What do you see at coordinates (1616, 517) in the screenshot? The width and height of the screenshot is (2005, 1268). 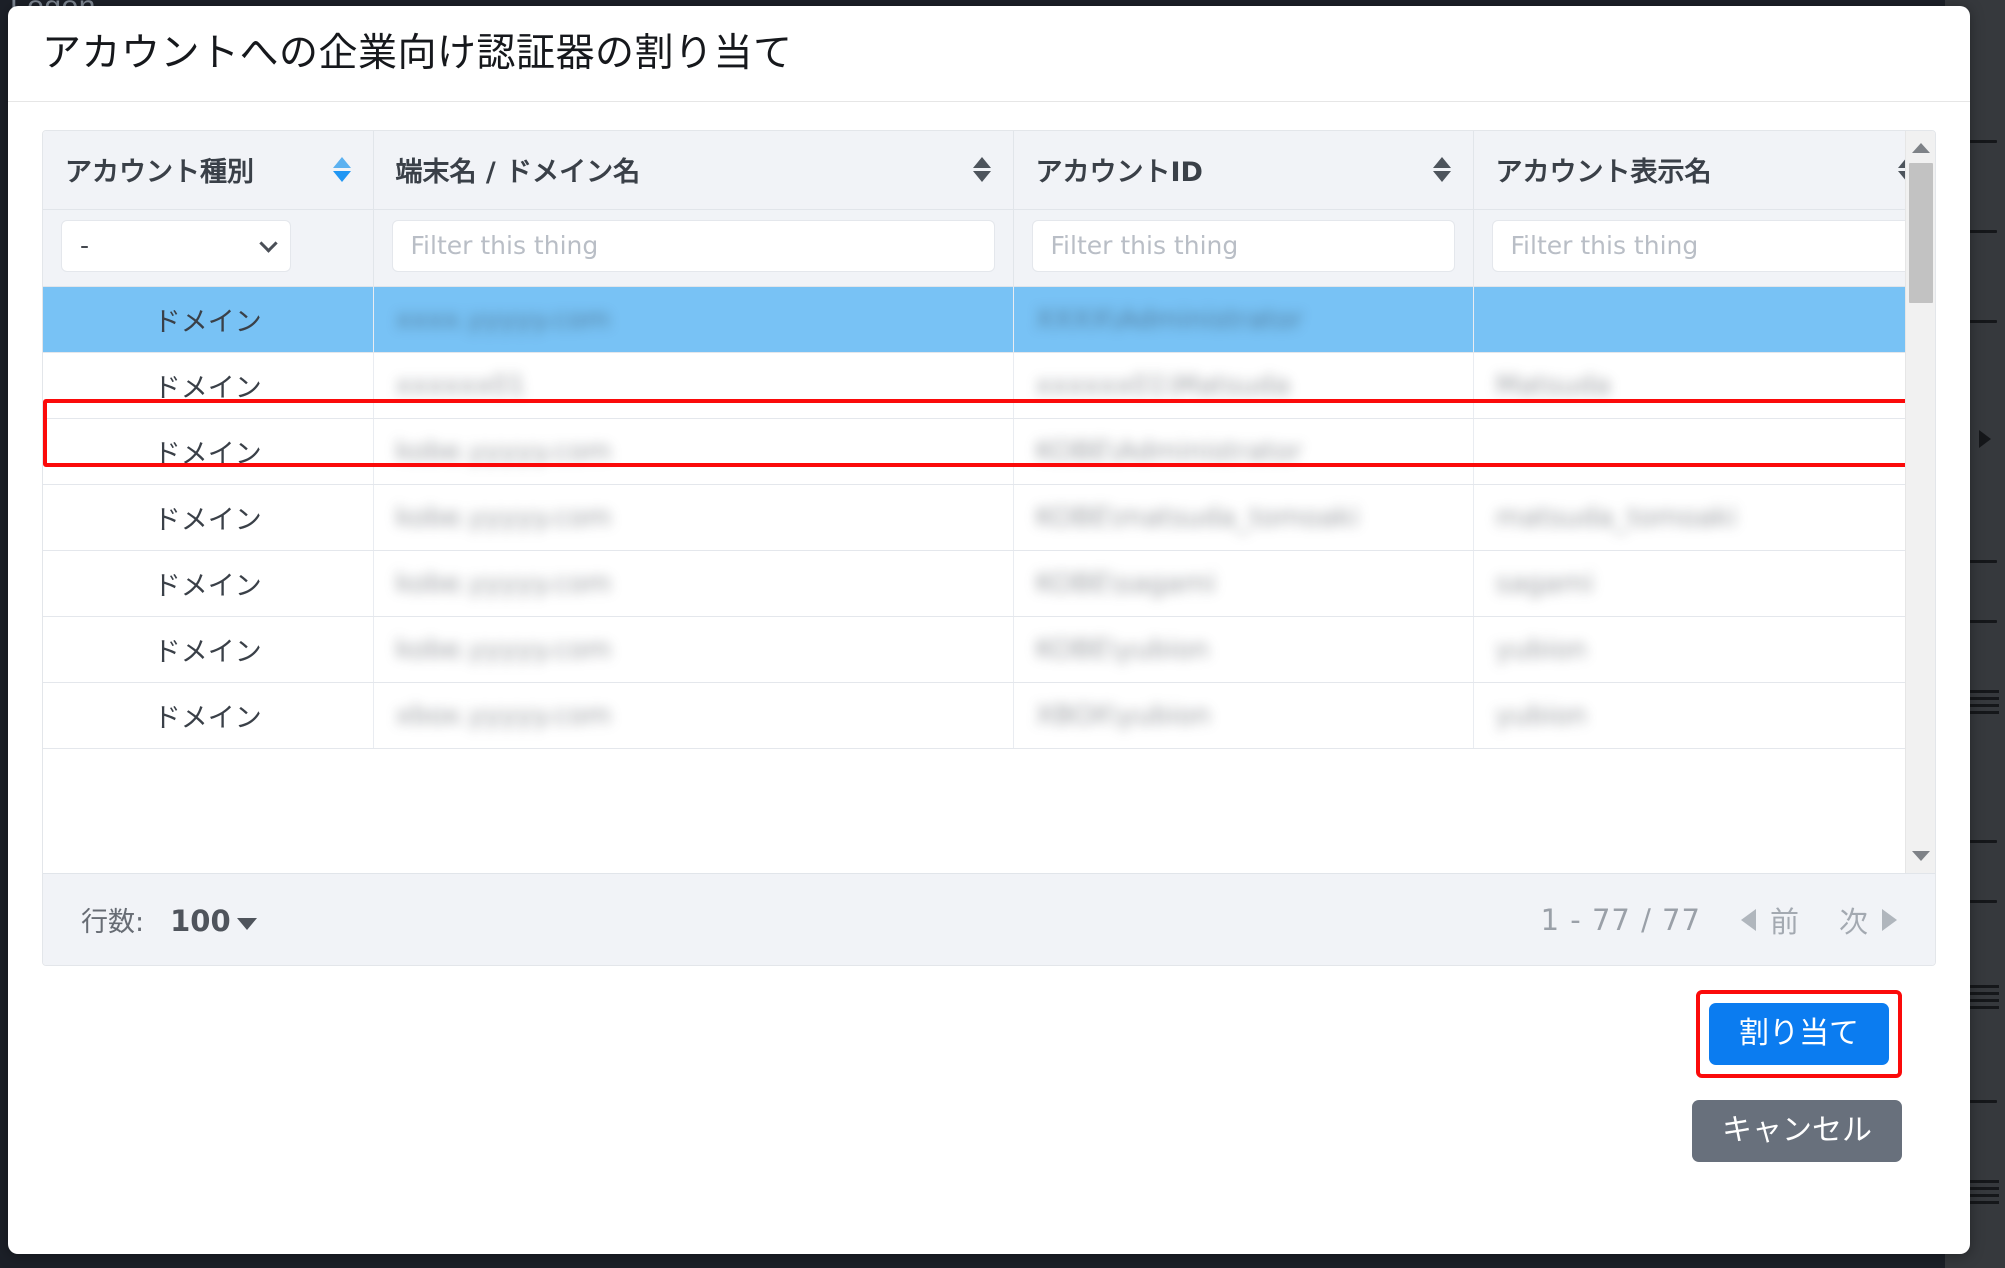 I see `redacted-value: matsuda_tomoaki` at bounding box center [1616, 517].